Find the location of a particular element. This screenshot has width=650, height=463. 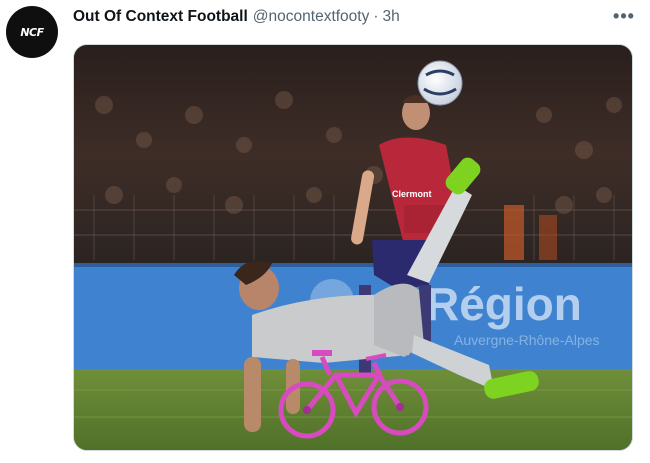

avatar-logo-text: NCF is located at coordinates (32, 32).